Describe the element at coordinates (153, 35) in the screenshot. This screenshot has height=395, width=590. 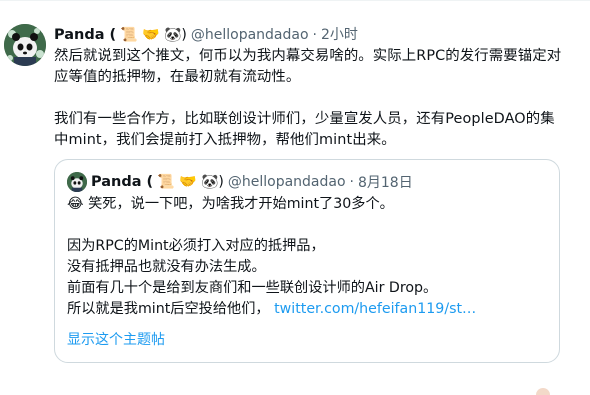
I see `author-emoji: 📜 🤝 🐼)` at that location.